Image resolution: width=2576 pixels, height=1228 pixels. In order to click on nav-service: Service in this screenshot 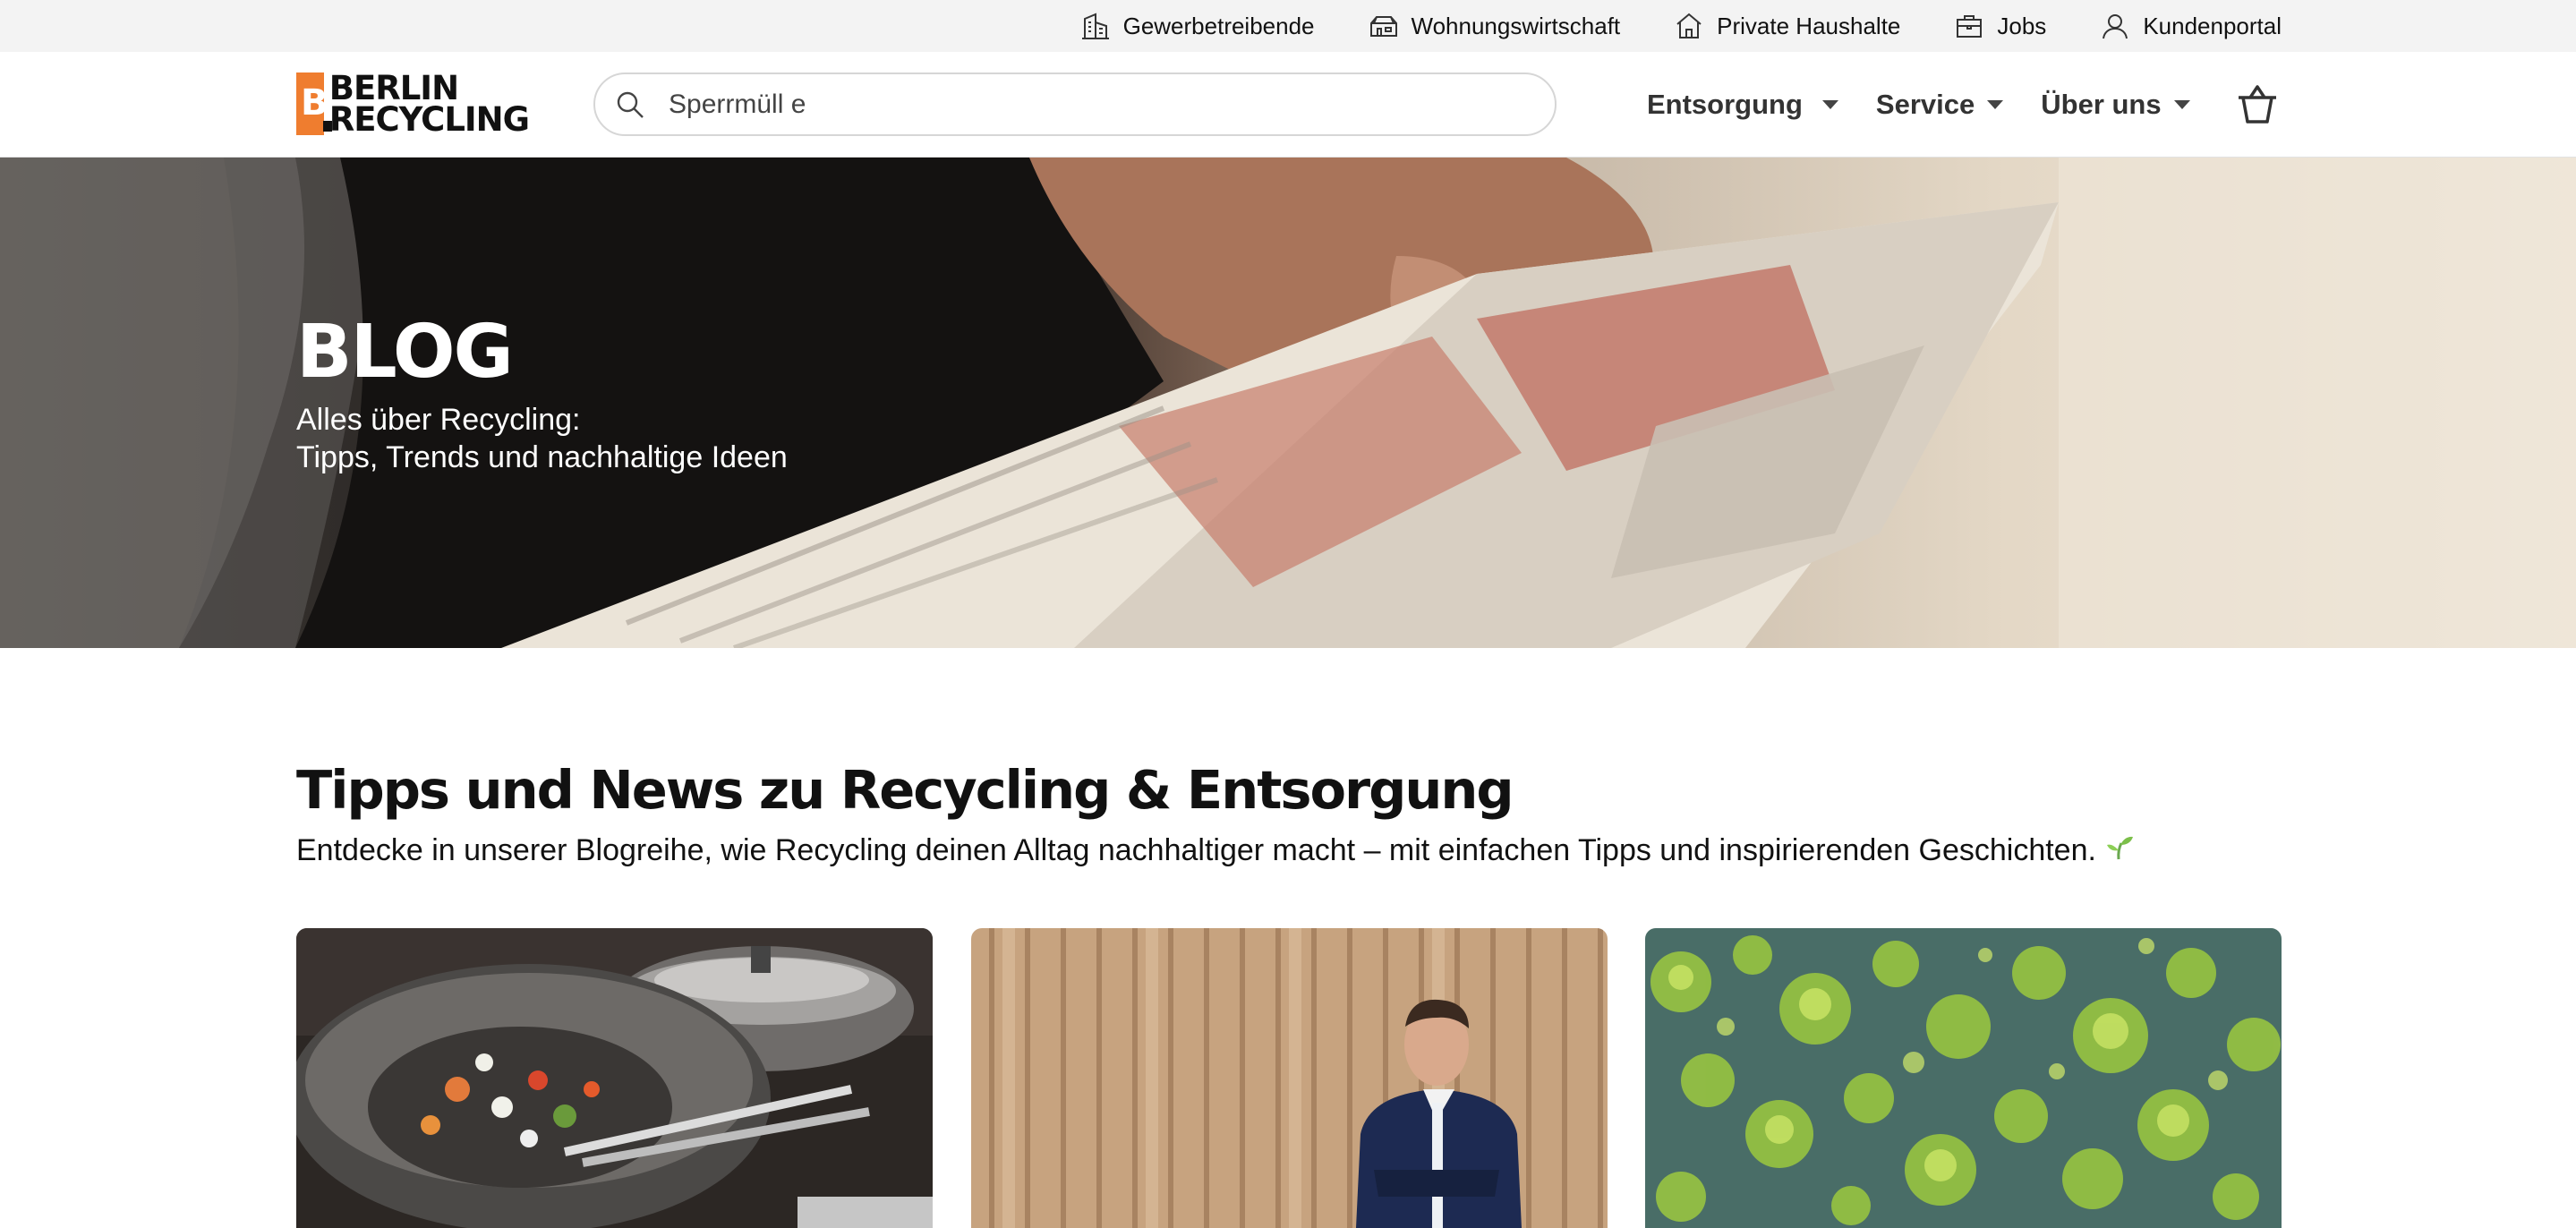, I will do `click(1939, 105)`.